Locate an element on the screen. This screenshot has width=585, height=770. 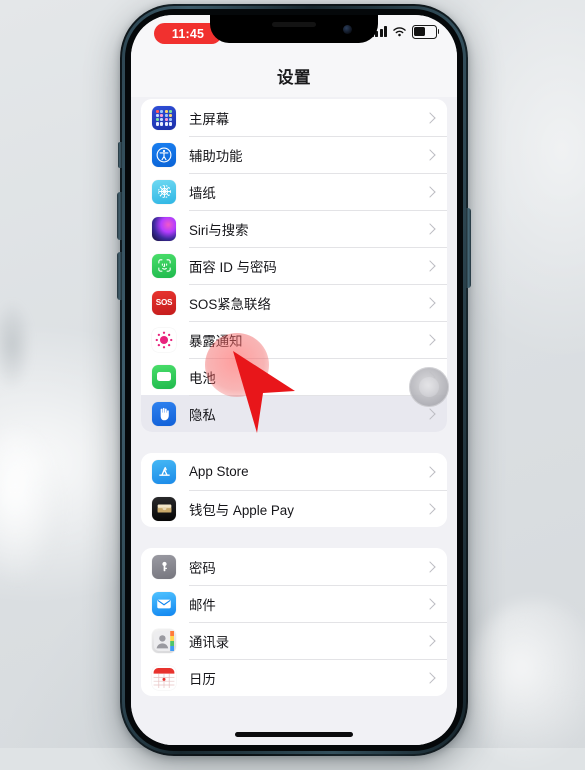
settings-row-label: 密码 is located at coordinates (202, 568).